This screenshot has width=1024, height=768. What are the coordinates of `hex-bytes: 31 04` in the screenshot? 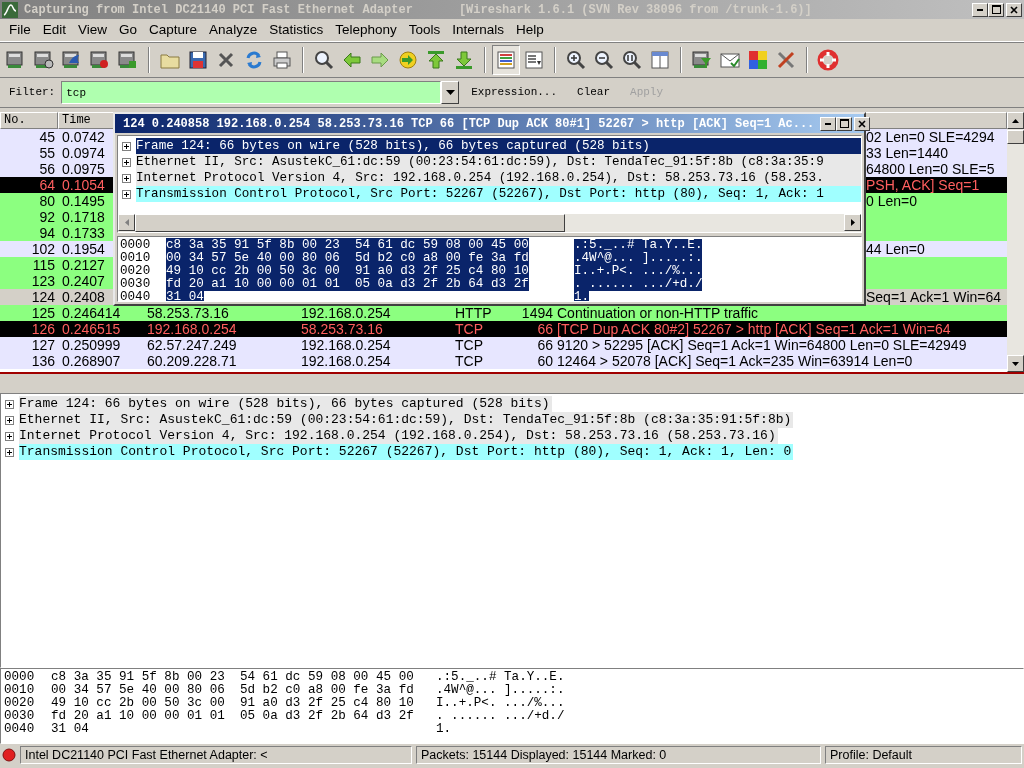 It's located at (185, 295).